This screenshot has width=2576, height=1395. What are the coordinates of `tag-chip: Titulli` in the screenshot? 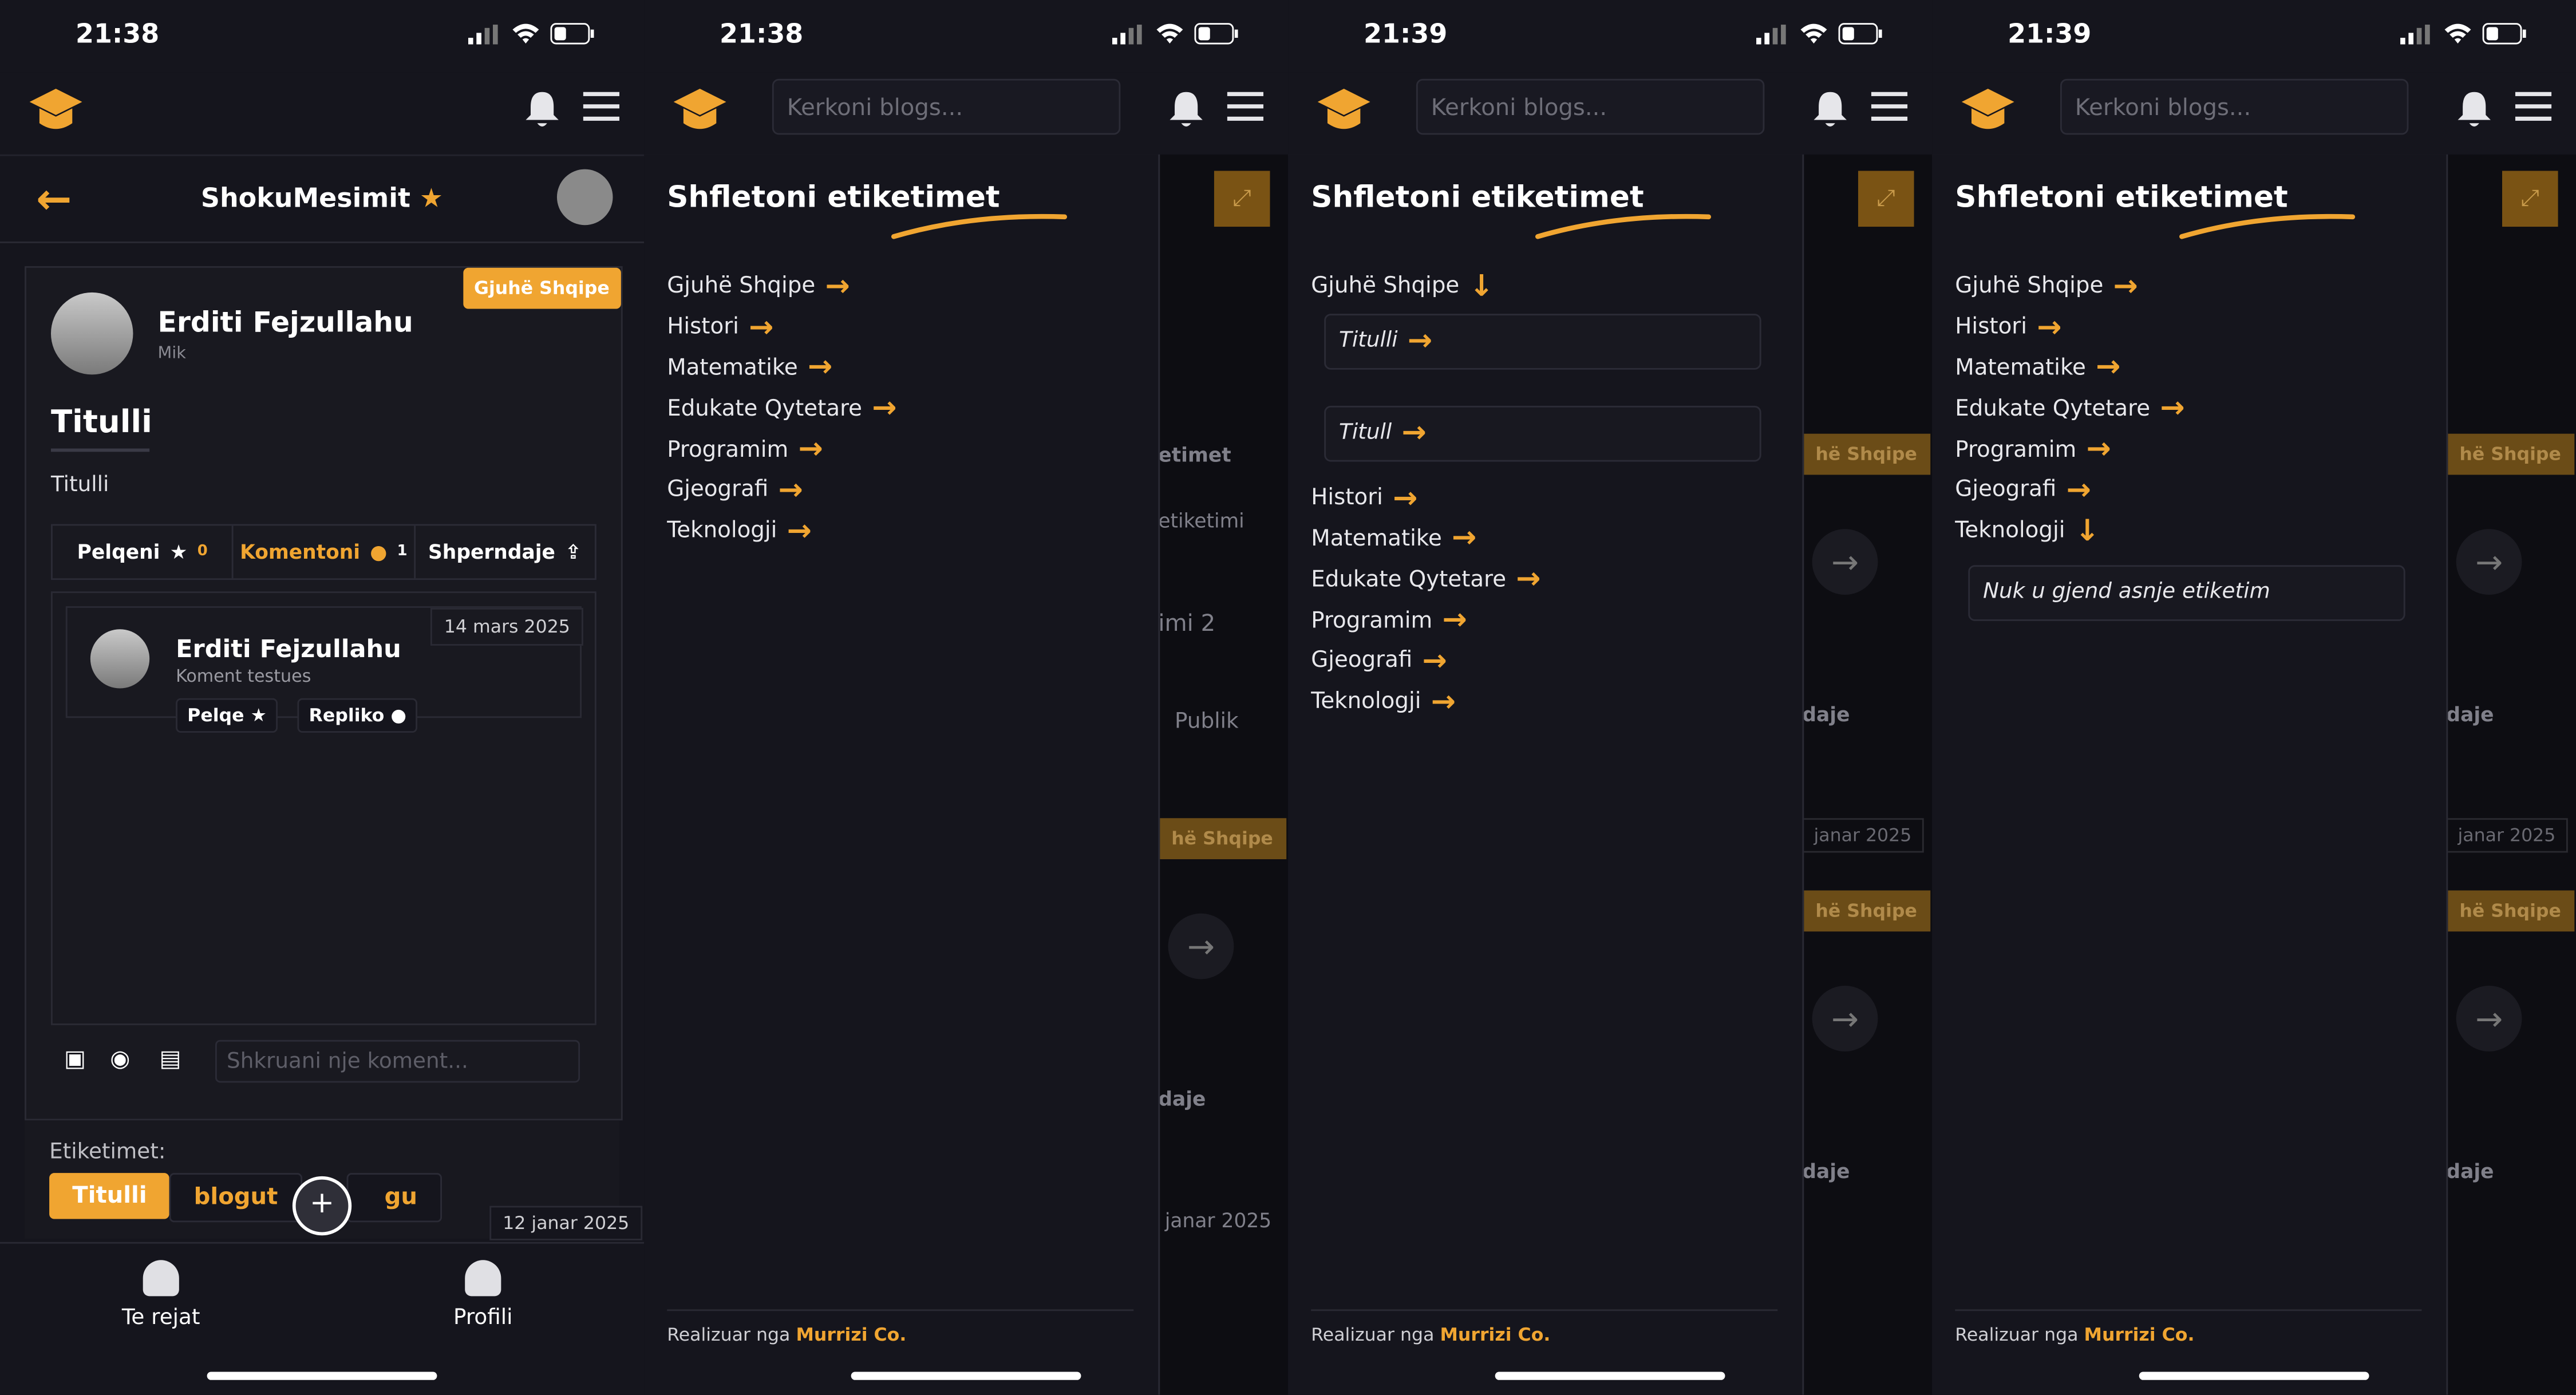 It's located at (109, 1196).